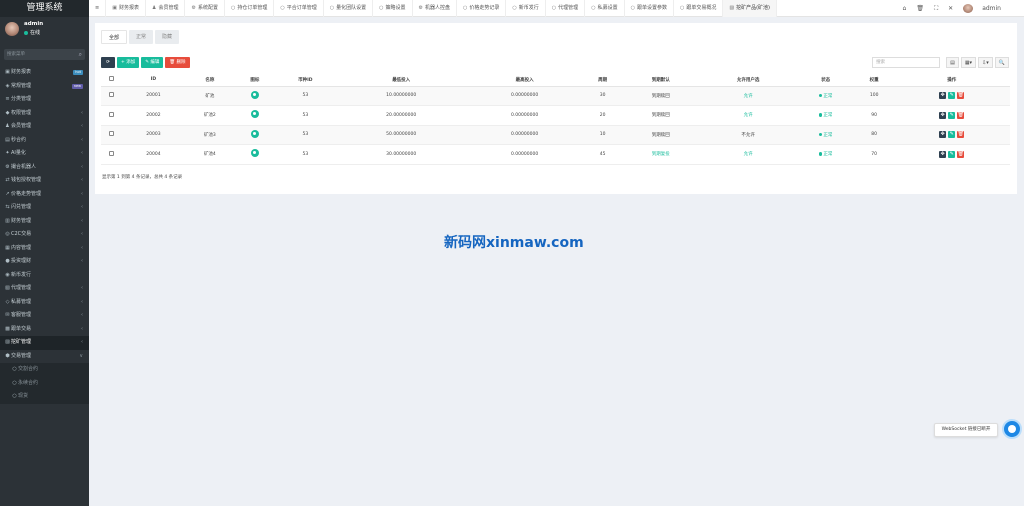 This screenshot has height=506, width=1024. Describe the element at coordinates (524, 80) in the screenshot. I see `column-header: 最高投入` at that location.